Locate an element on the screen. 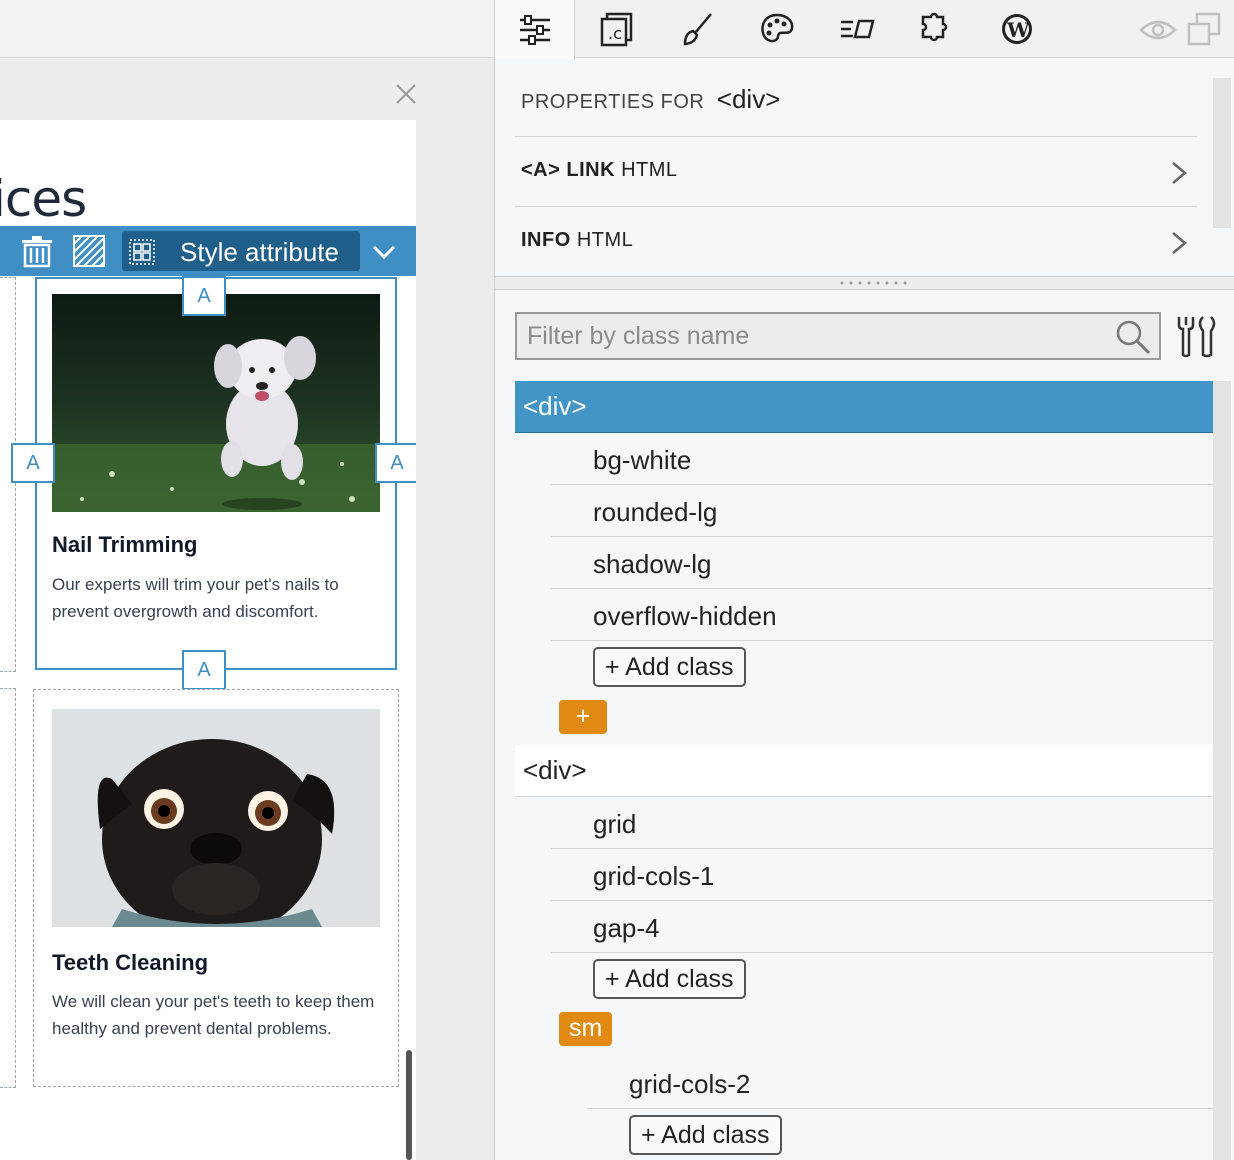 The image size is (1234, 1160). tab-plugins is located at coordinates (937, 29).